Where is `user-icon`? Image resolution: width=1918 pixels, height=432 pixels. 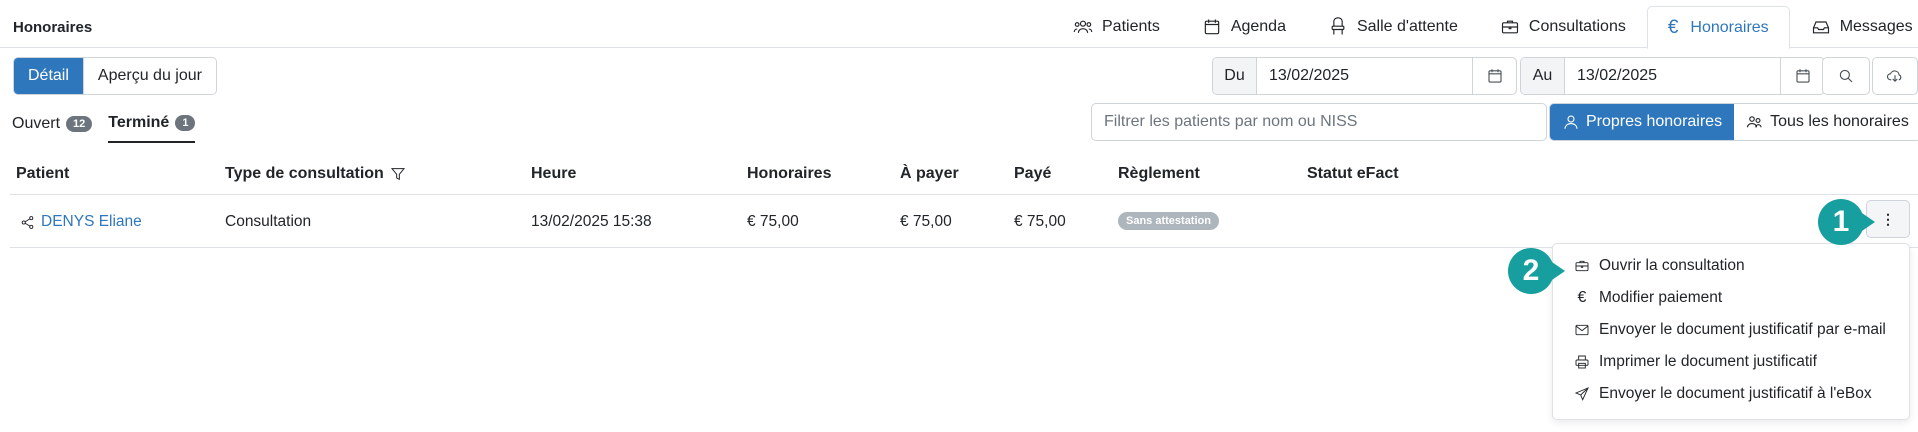
user-icon is located at coordinates (1571, 122).